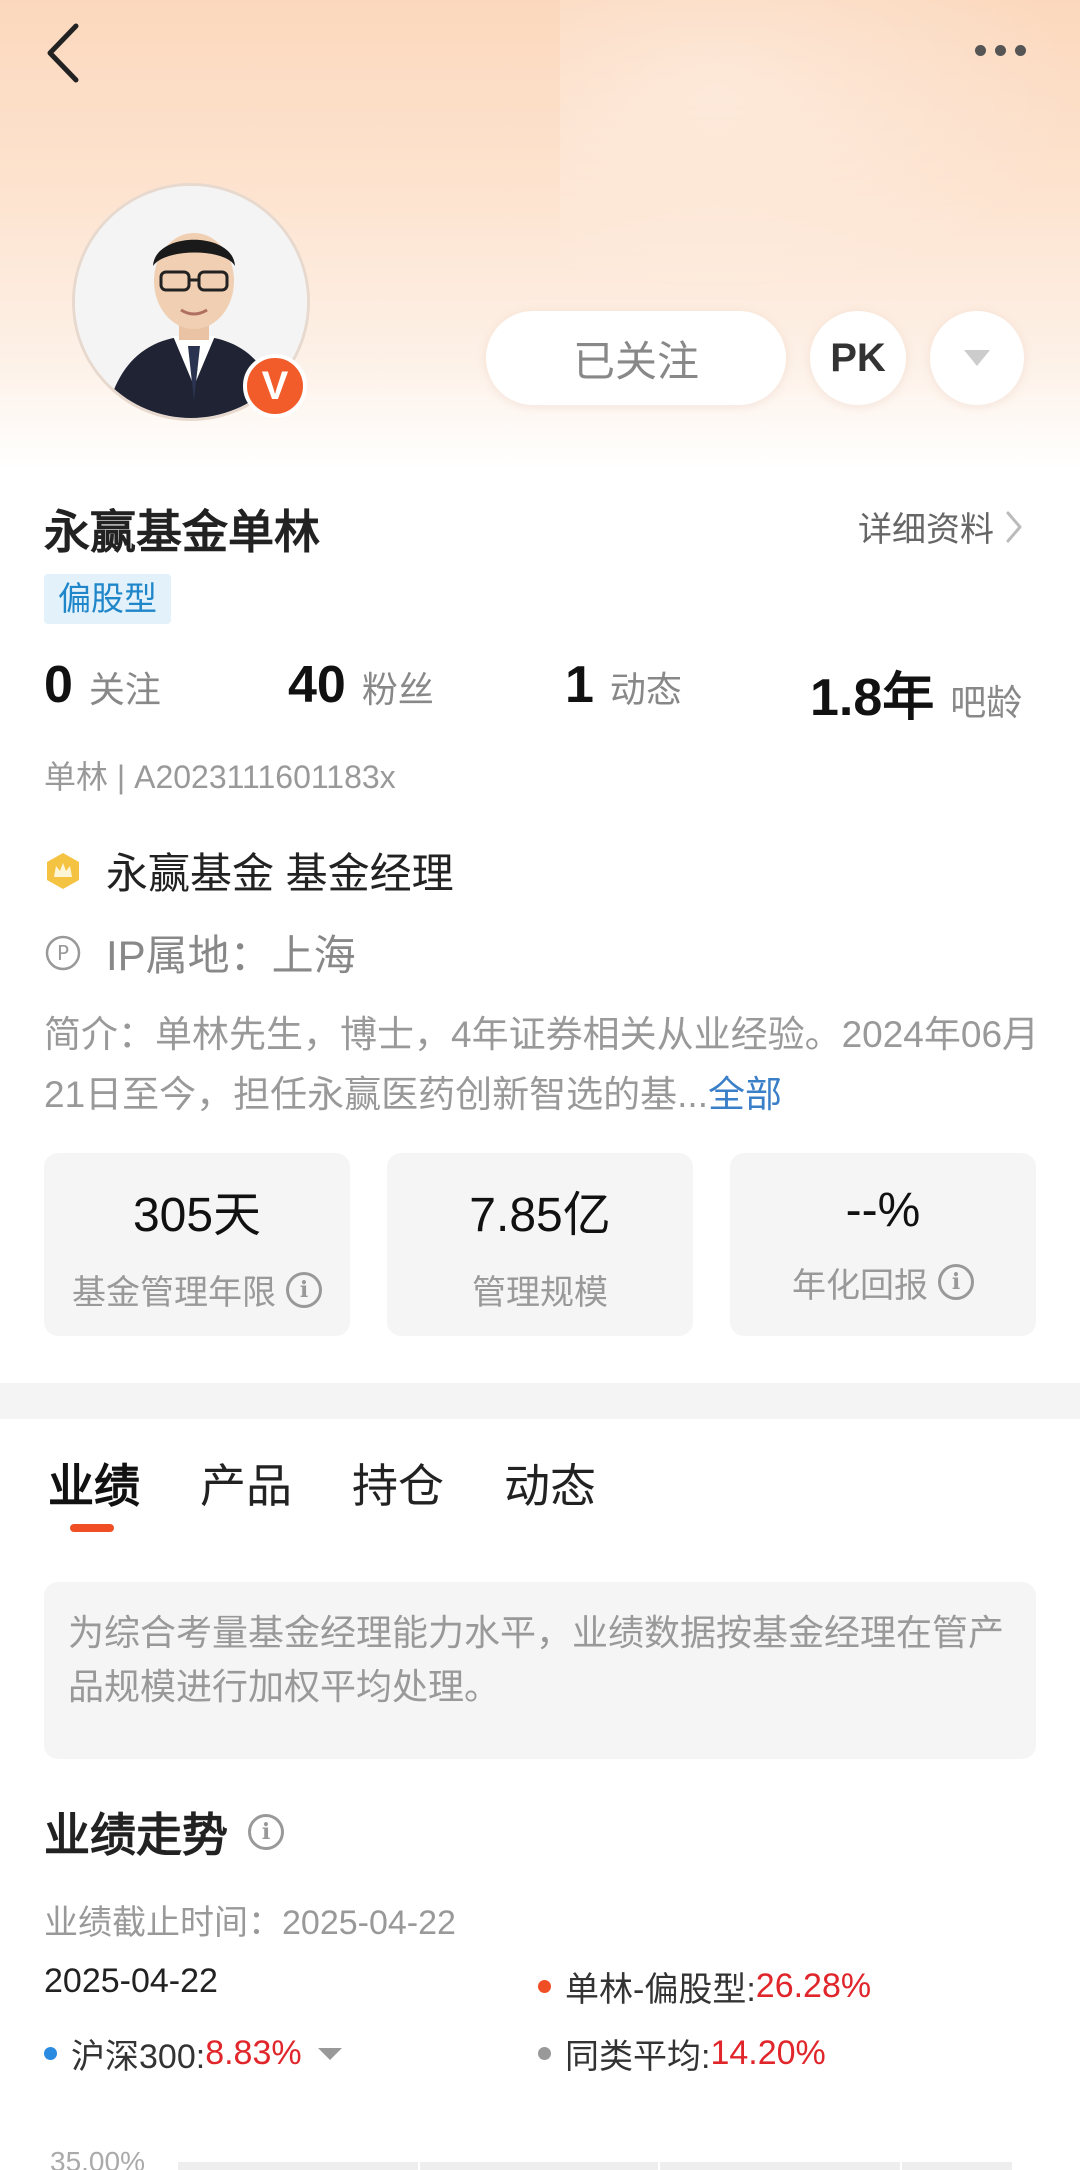  Describe the element at coordinates (197, 1215) in the screenshot. I see `card-tenure-value: 305天` at that location.